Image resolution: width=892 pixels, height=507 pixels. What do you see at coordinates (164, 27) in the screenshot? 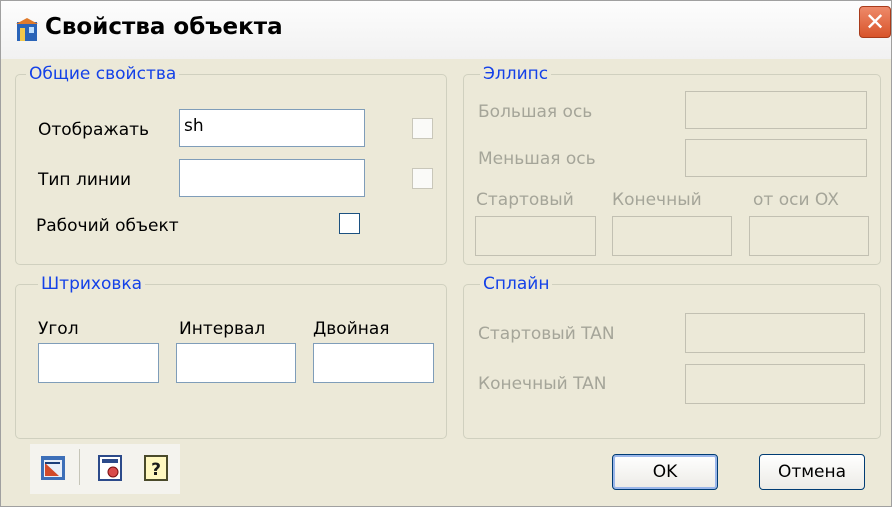
I see `window-title: Свойства объекта` at bounding box center [164, 27].